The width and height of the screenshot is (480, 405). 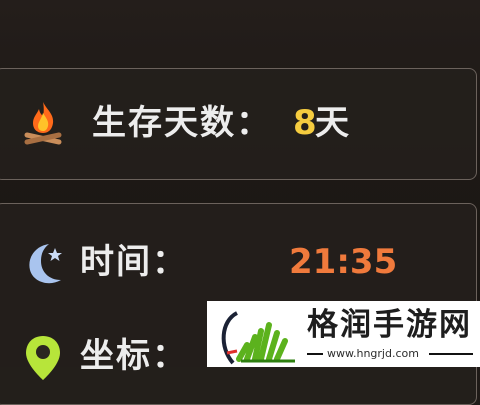 I want to click on survival-days-row: 生存天数： 8 天, so click(x=238, y=123).